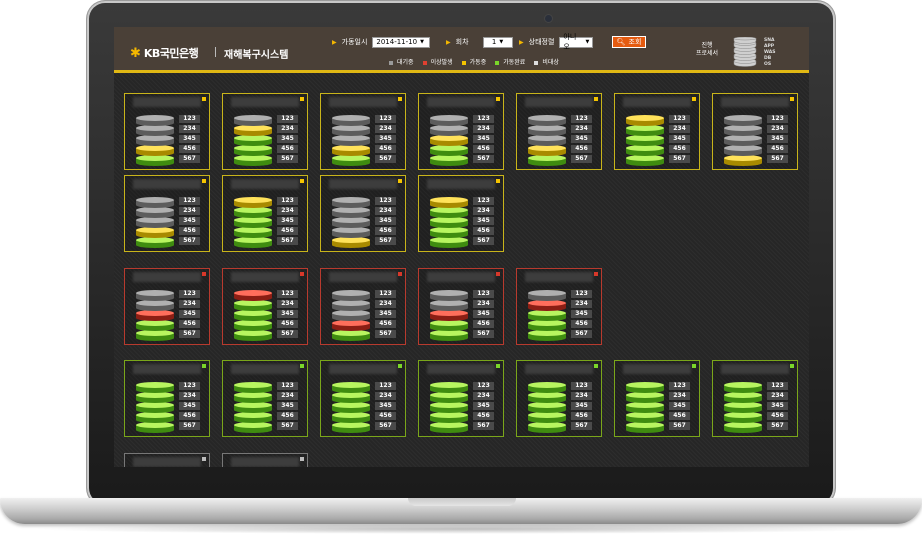  I want to click on legend-label: 가동완료, so click(514, 62).